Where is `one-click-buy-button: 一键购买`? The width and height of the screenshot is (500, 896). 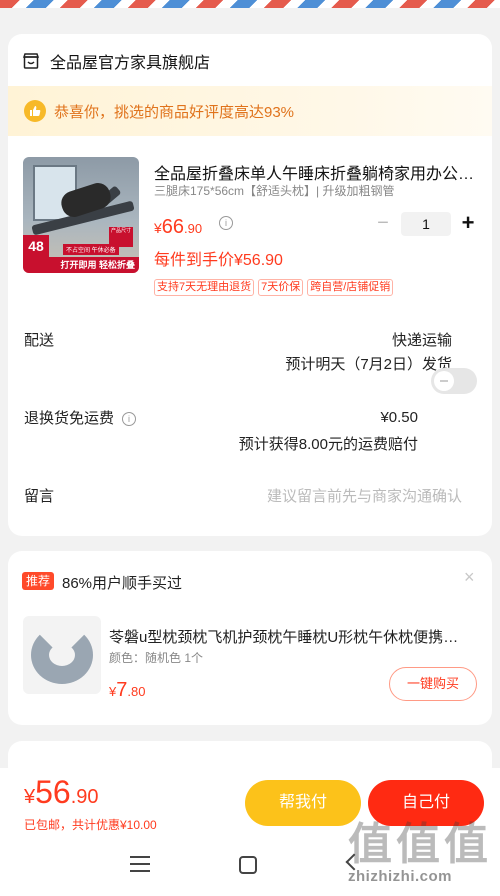
one-click-buy-button: 一键购买 is located at coordinates (433, 684).